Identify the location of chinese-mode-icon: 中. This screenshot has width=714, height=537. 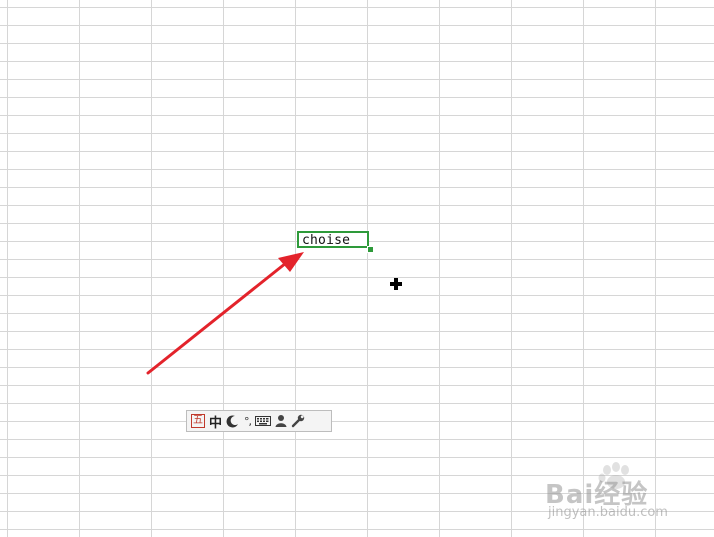
(215, 422).